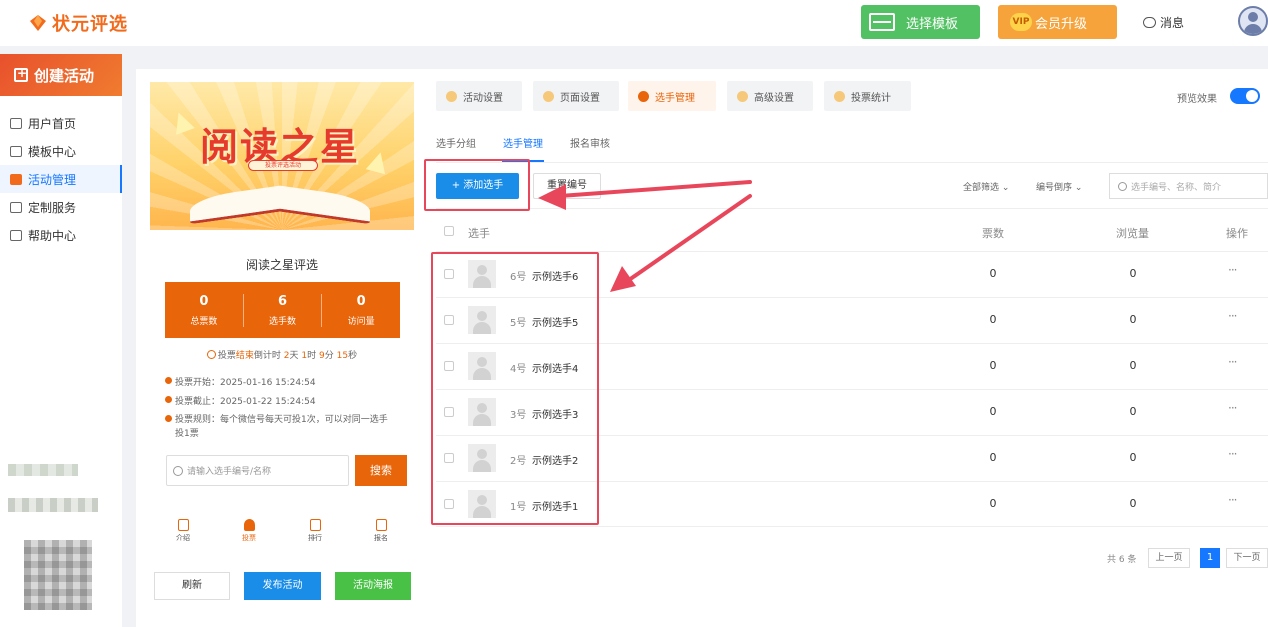 The width and height of the screenshot is (1268, 627). I want to click on preview-toggle, so click(1245, 96).